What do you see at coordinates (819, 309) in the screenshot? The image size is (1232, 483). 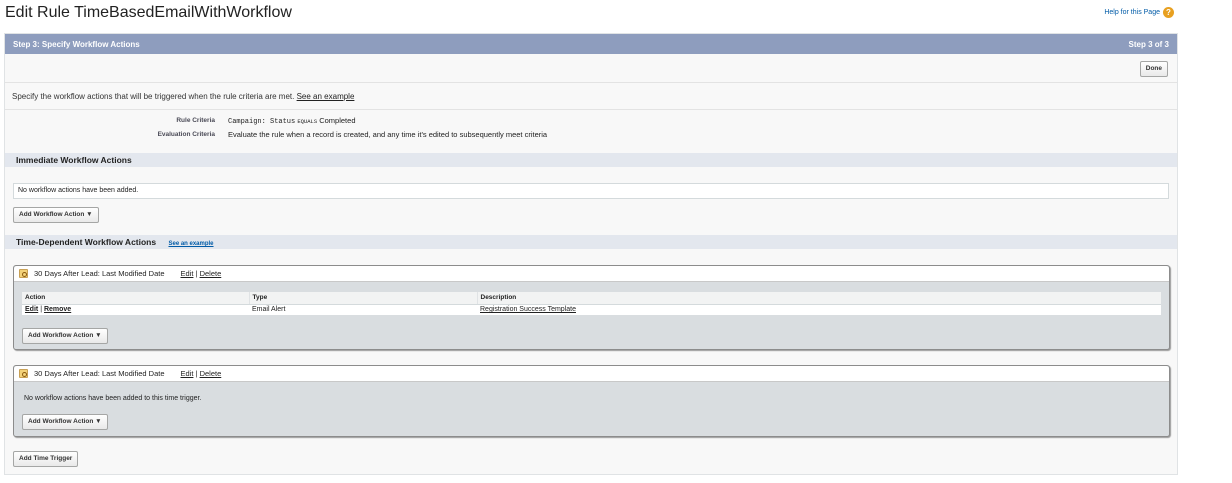 I see `description-cell: Registration Success Template` at bounding box center [819, 309].